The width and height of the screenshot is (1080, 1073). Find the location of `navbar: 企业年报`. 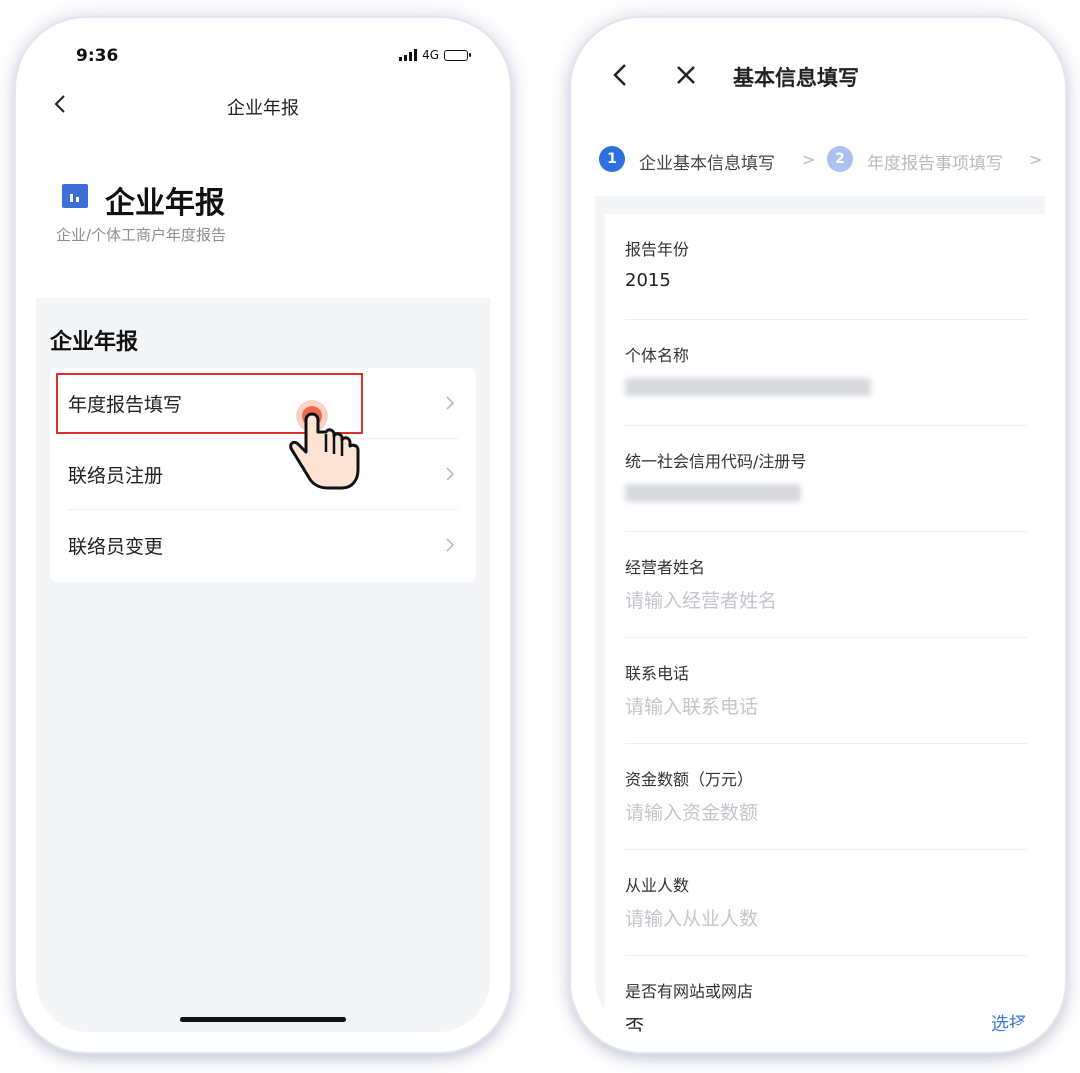

navbar: 企业年报 is located at coordinates (263, 104).